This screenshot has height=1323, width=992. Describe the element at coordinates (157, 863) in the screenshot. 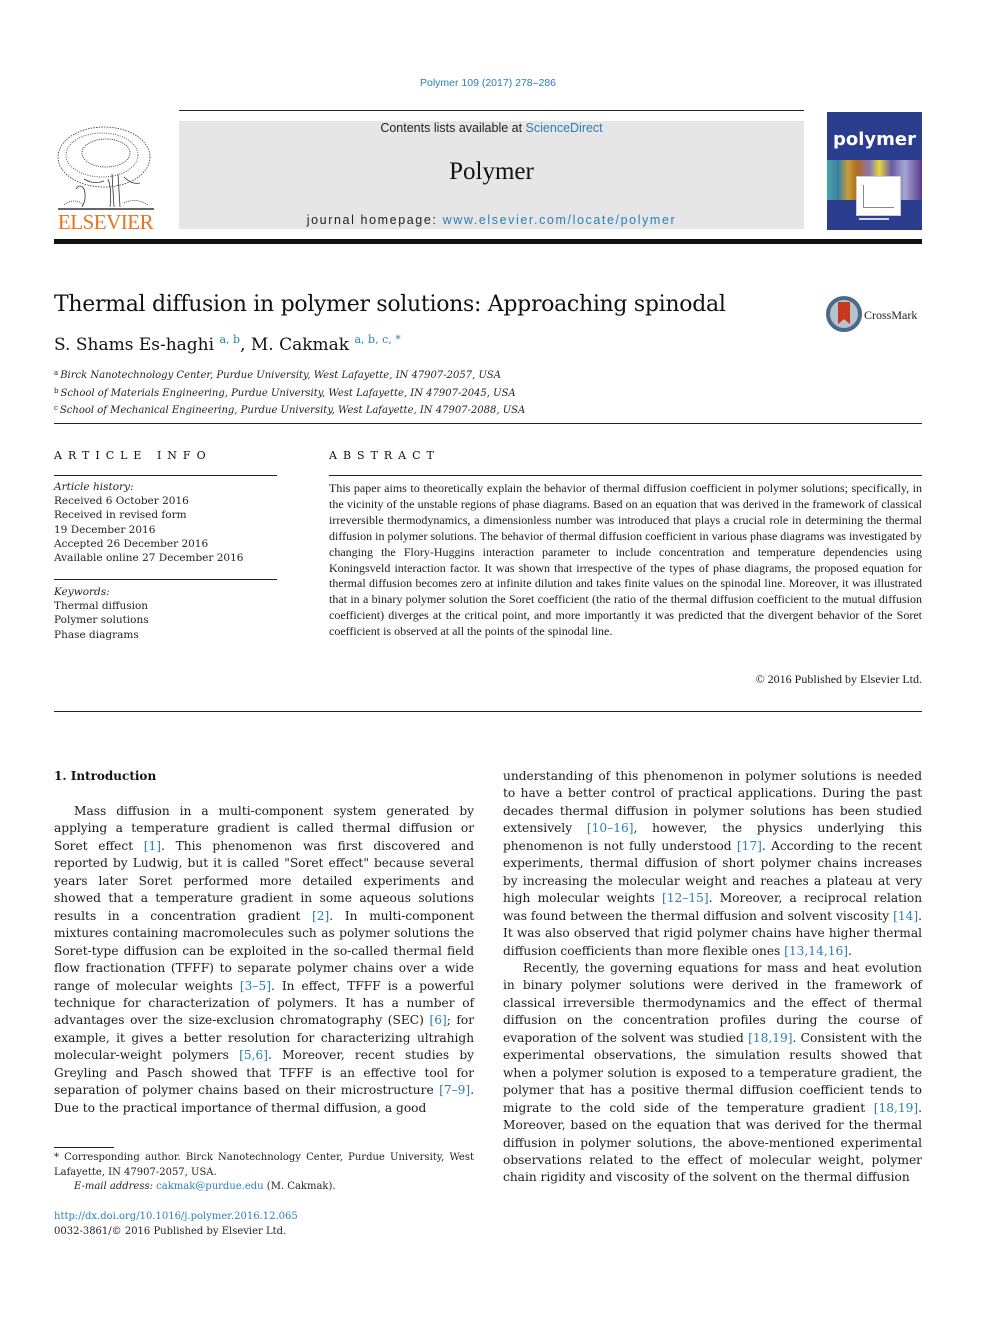

I see `body-text: Ludwig,` at that location.